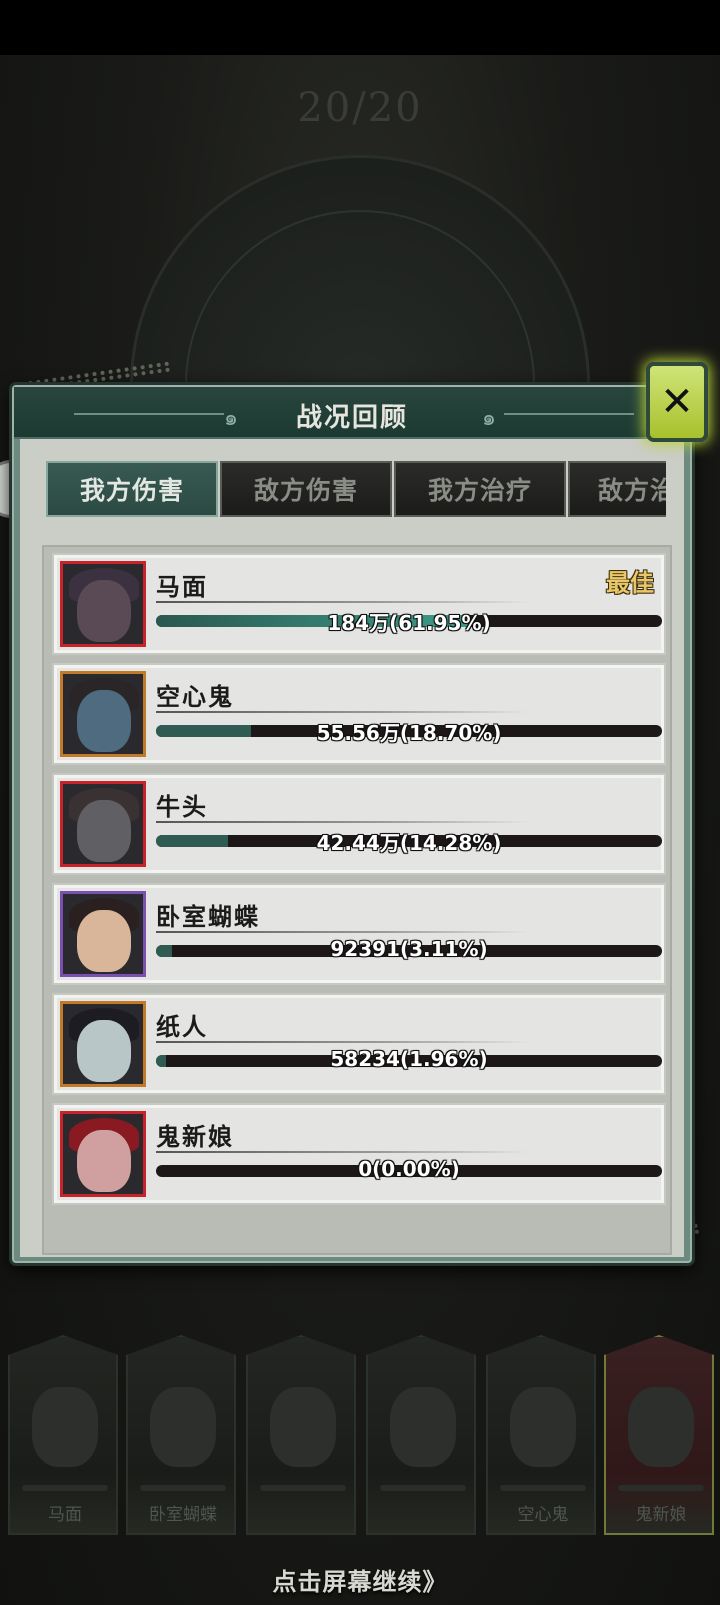  I want to click on list-item: 牛头 42.44万(14.28%), so click(359, 824).